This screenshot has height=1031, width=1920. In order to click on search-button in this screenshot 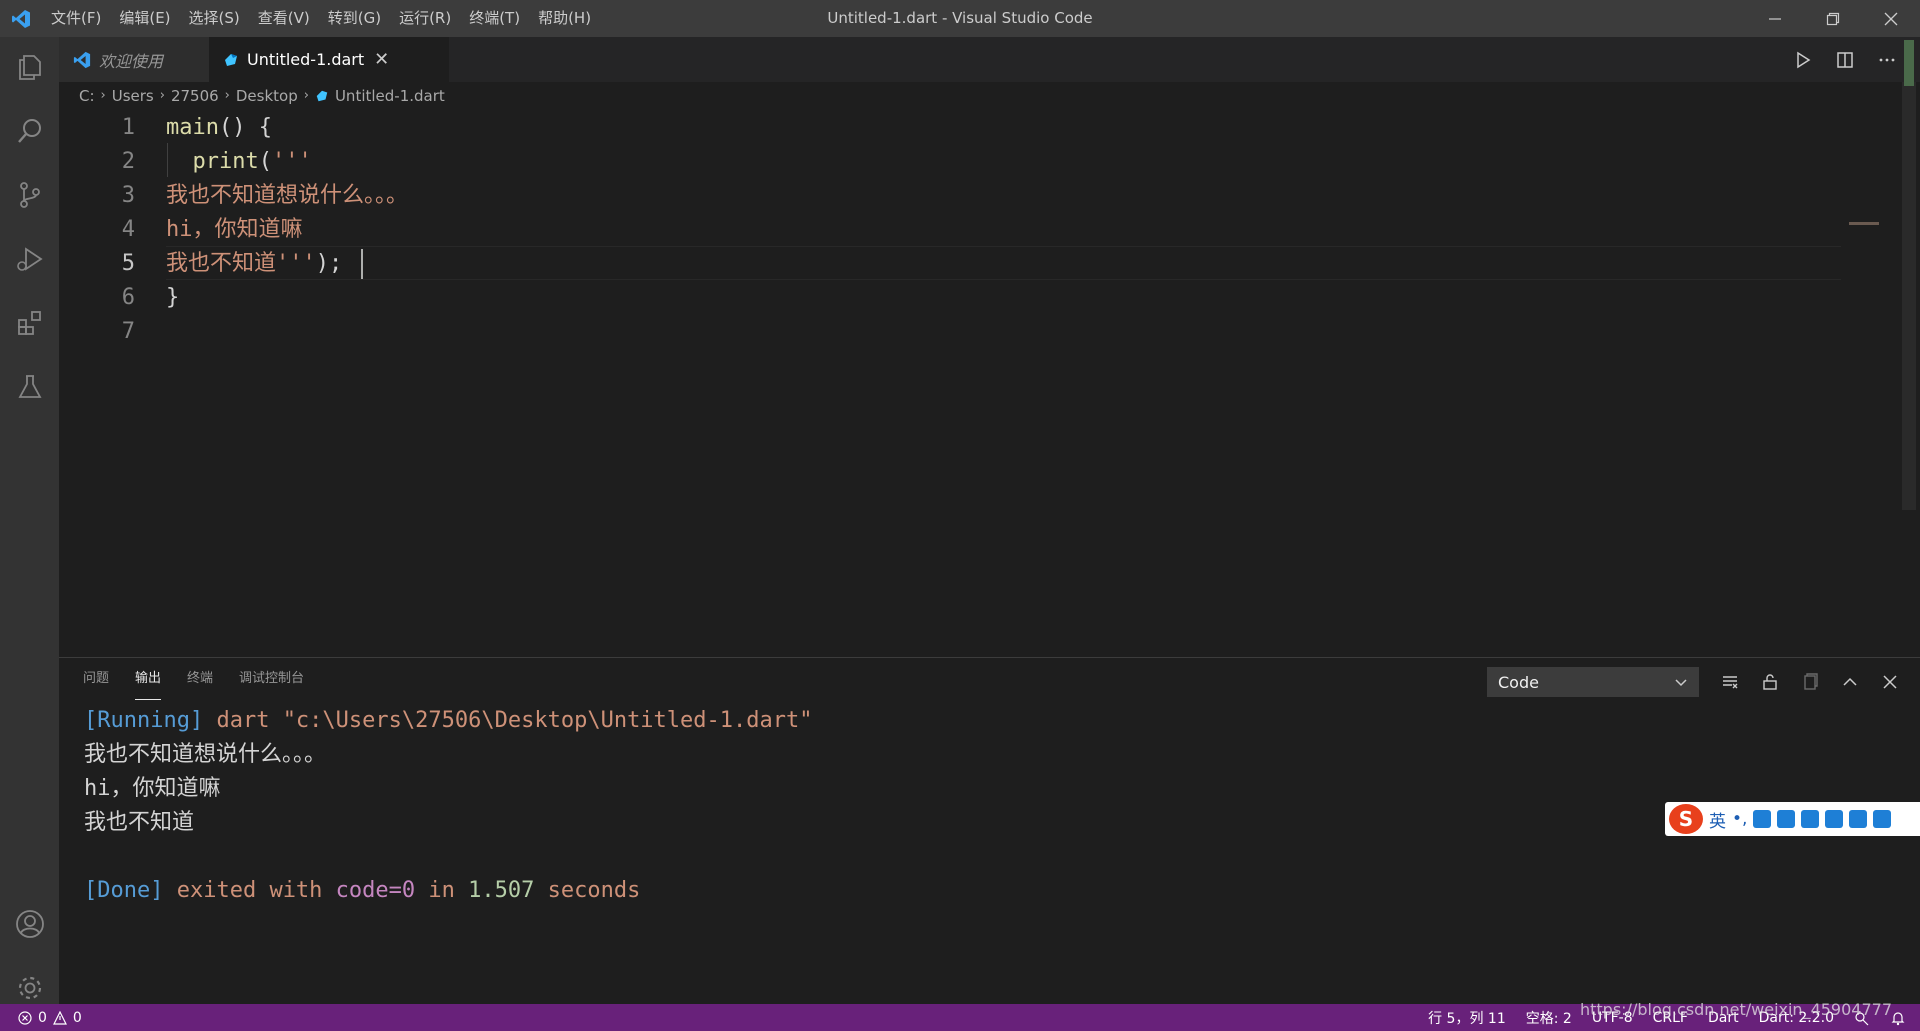, I will do `click(29, 130)`.